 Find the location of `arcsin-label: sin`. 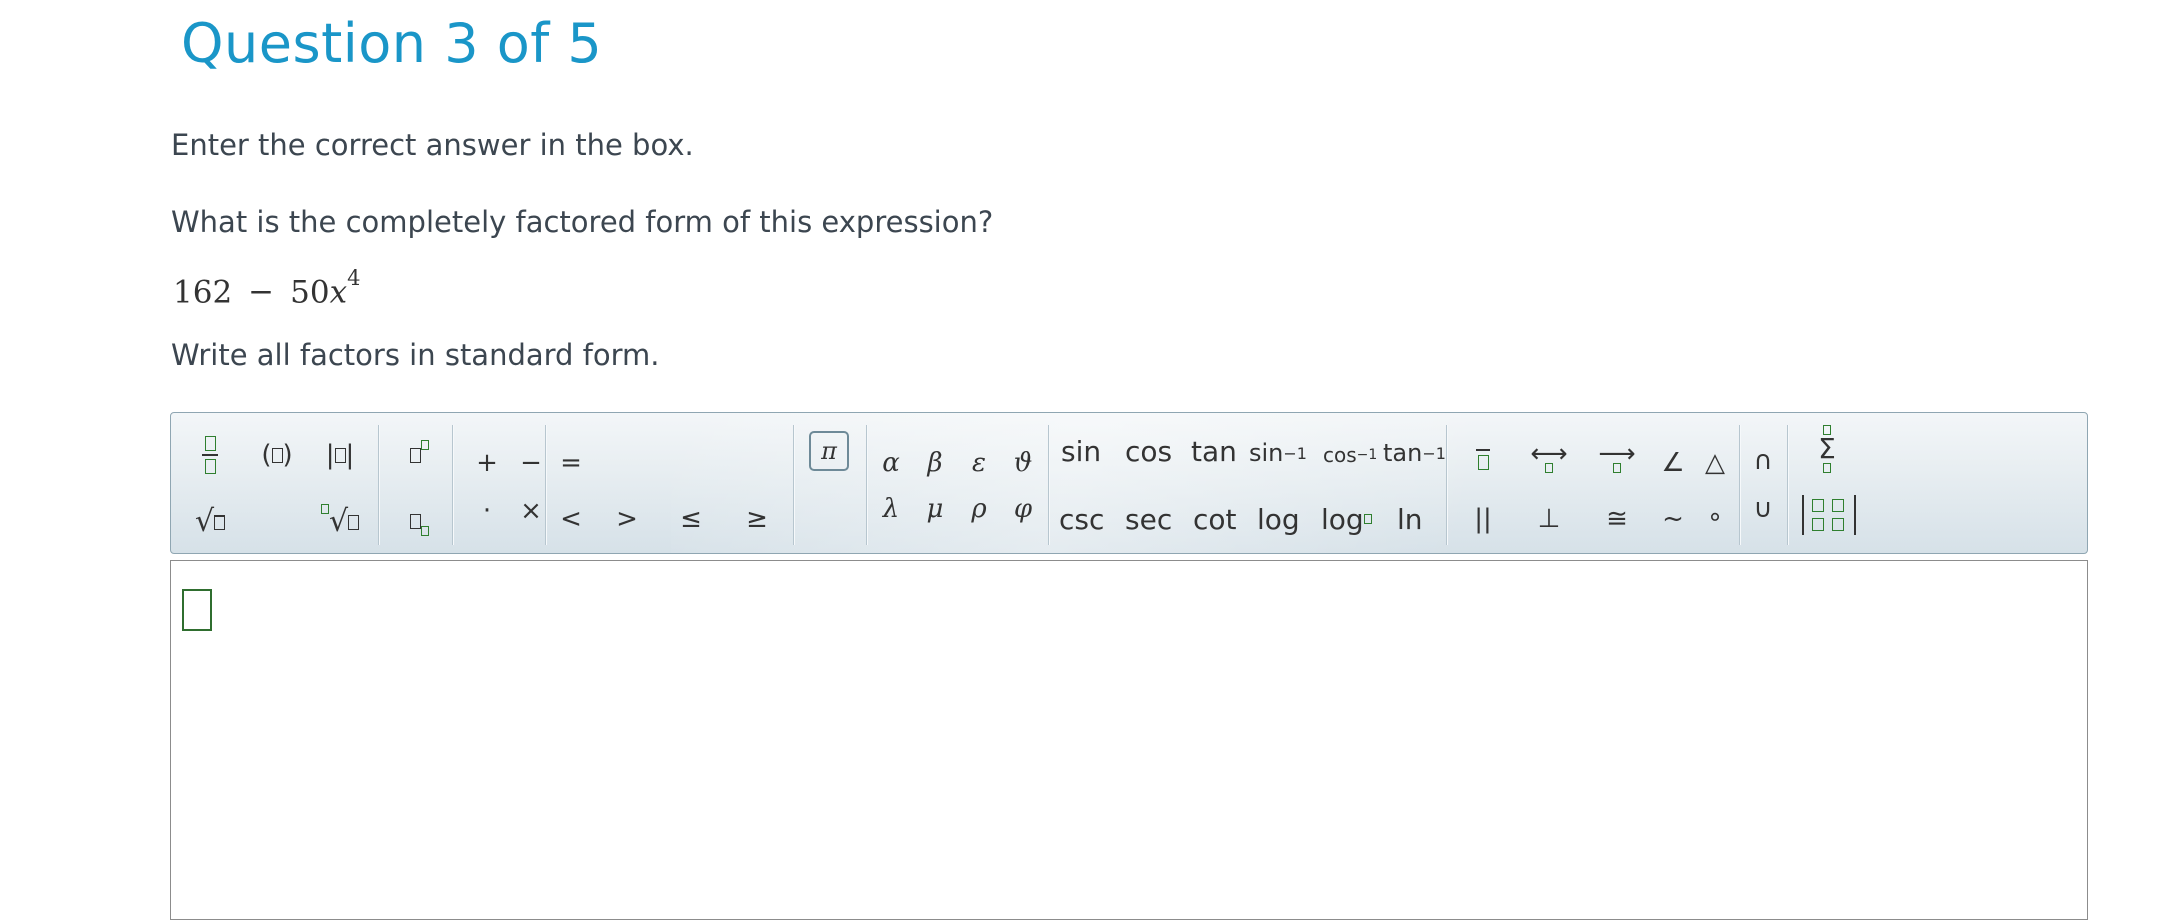

arcsin-label: sin is located at coordinates (1266, 453).